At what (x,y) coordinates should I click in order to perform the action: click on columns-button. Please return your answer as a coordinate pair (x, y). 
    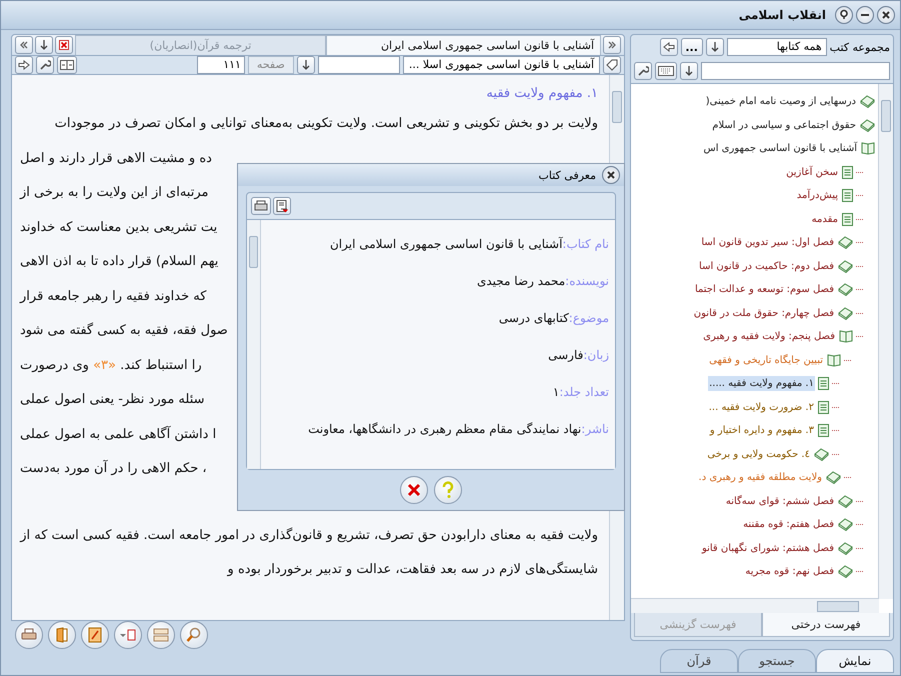
    Looking at the image, I should click on (67, 65).